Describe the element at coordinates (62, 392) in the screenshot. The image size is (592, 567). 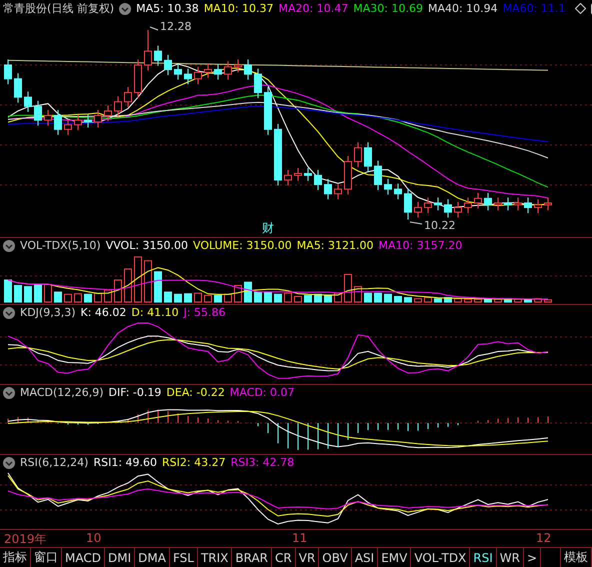
I see `indicator-title: MACD(12,26,9)` at that location.